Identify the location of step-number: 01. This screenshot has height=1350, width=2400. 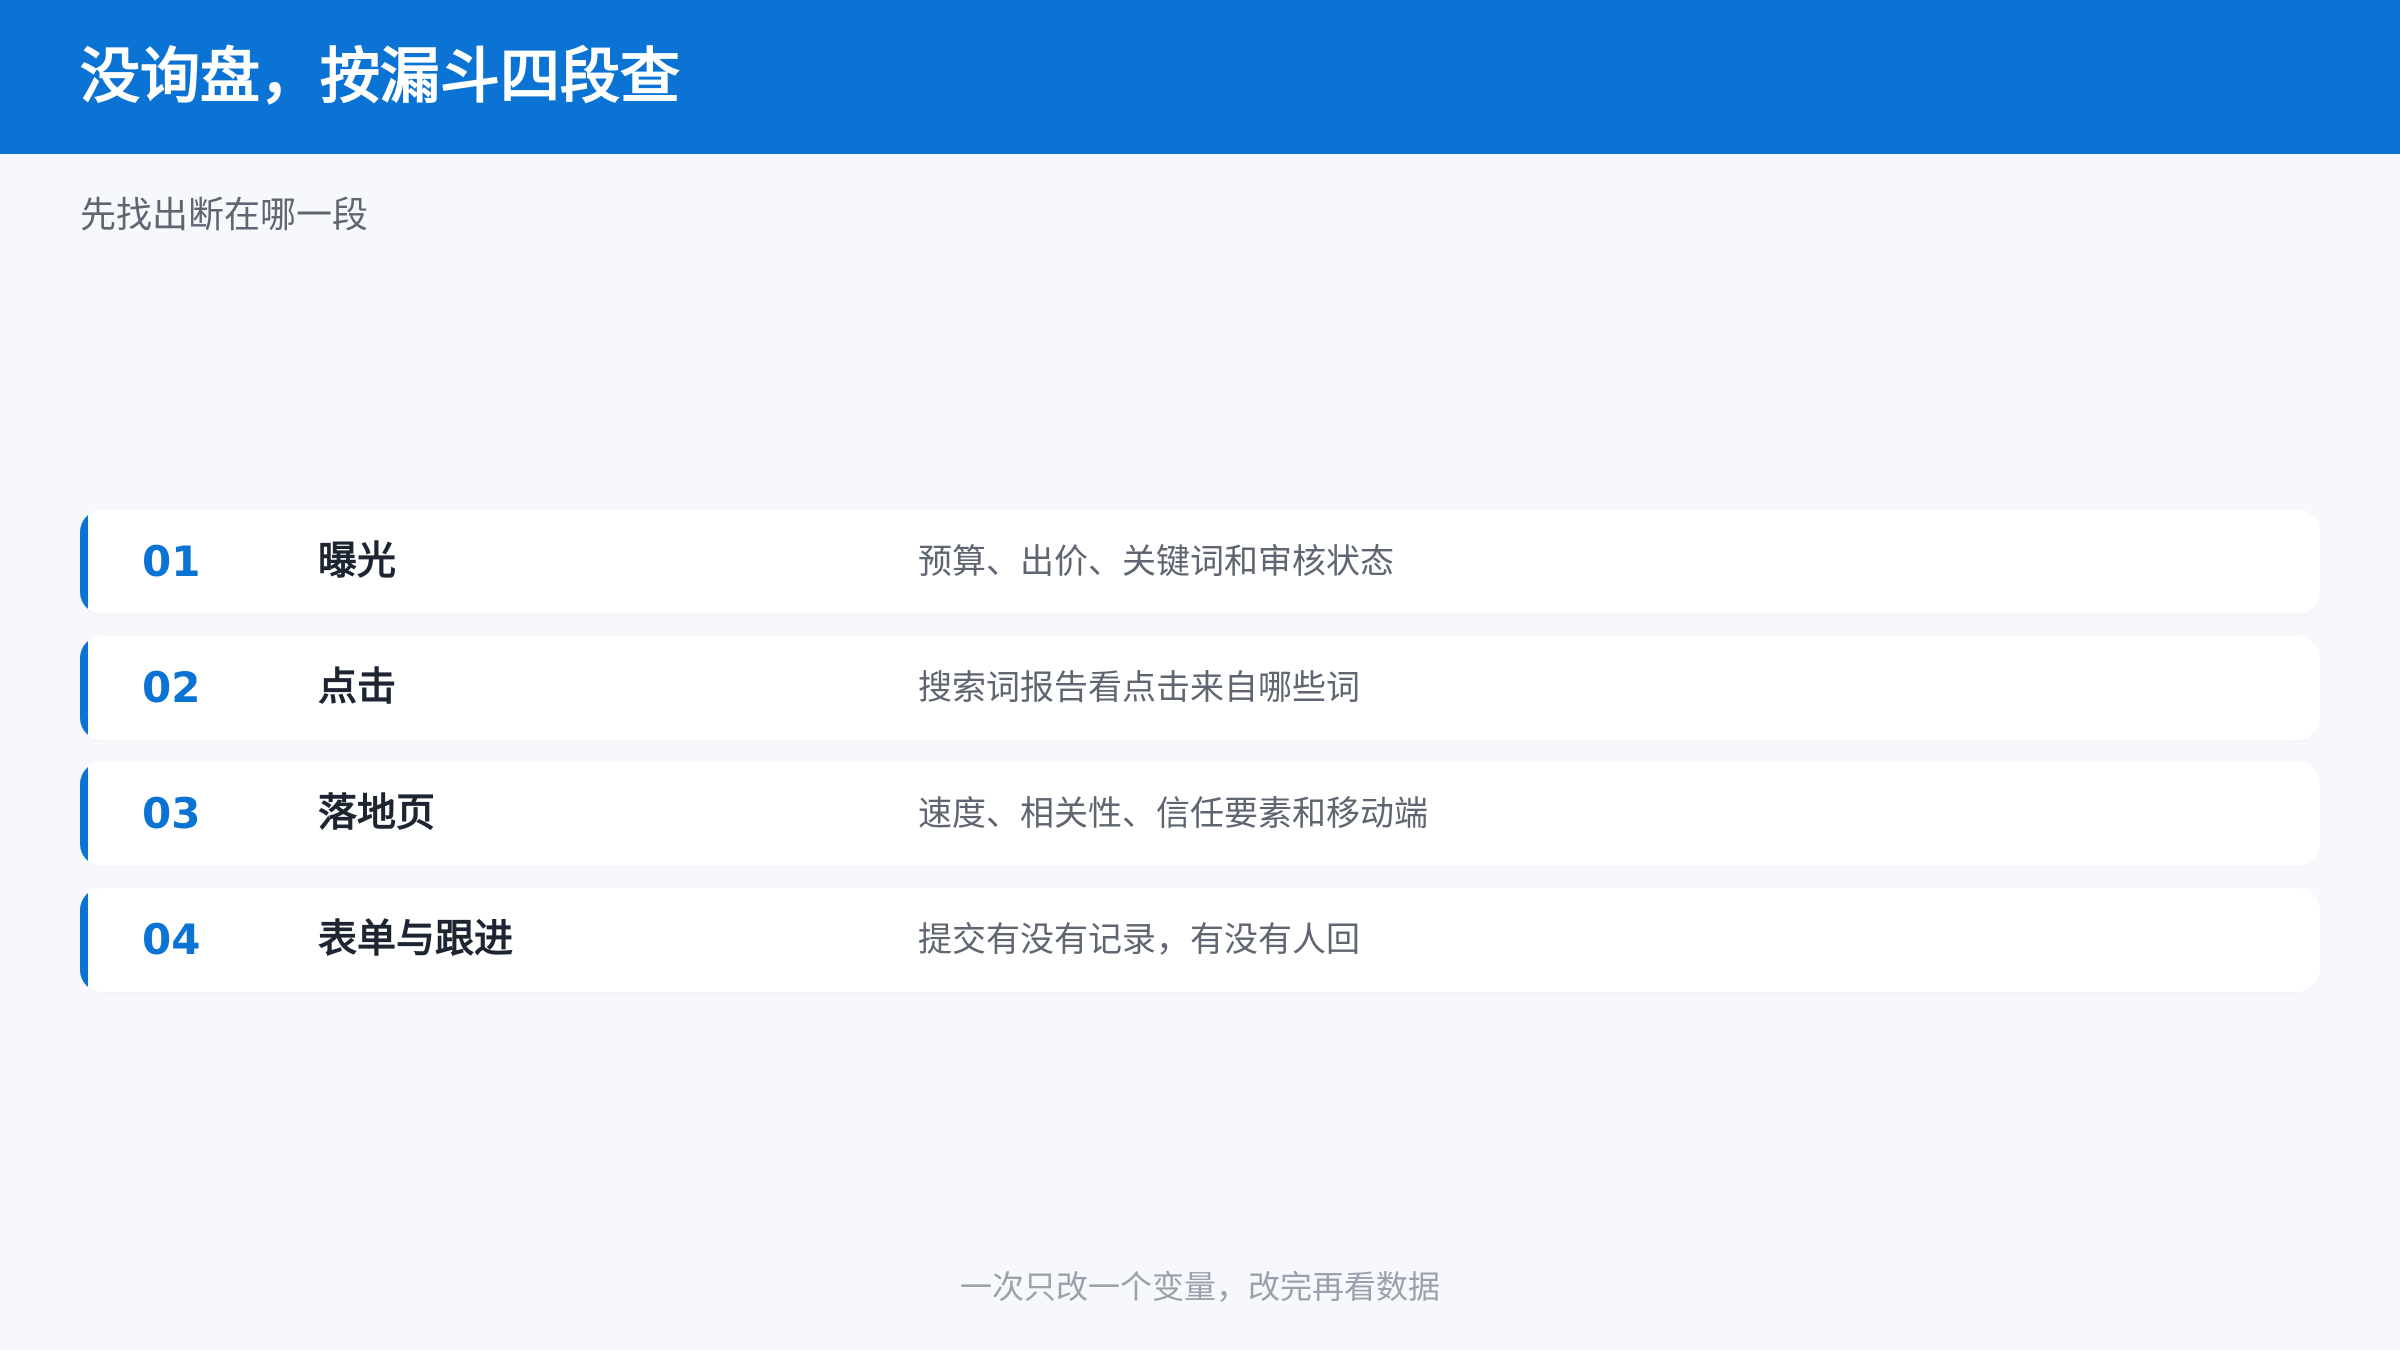
(171, 561).